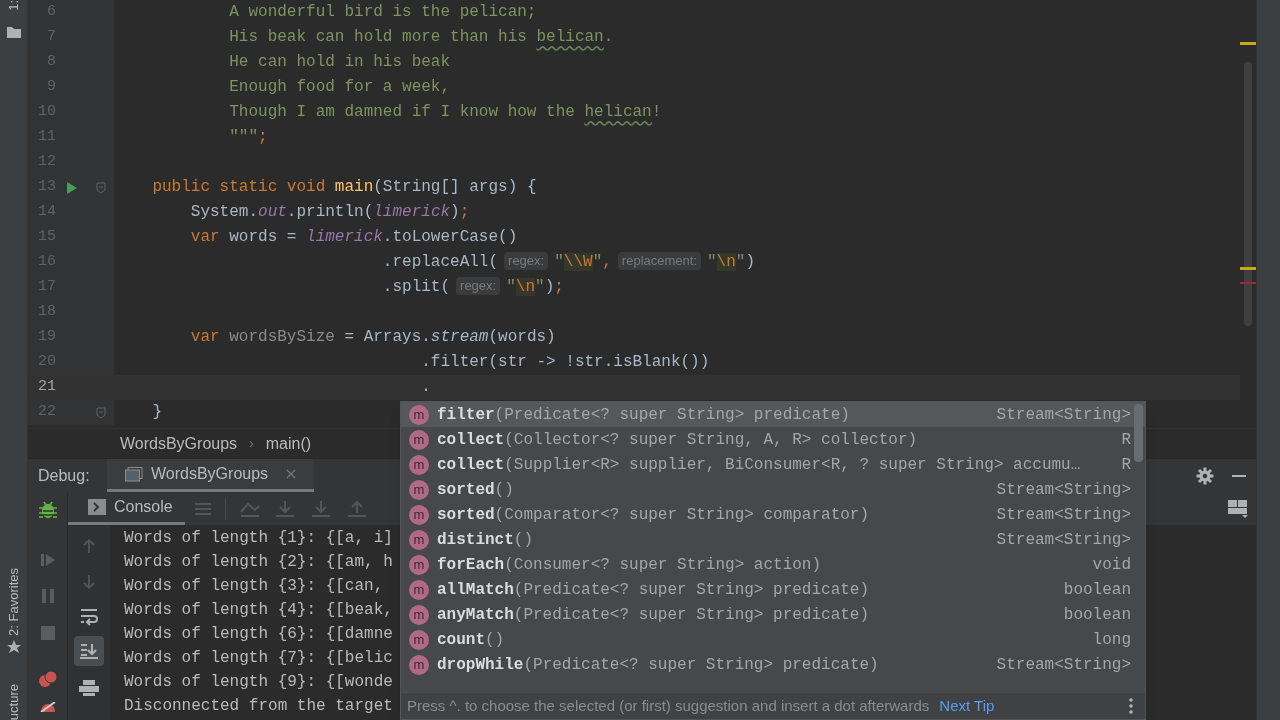 The height and width of the screenshot is (720, 1280). What do you see at coordinates (179, 443) in the screenshot?
I see `breadcrumb-item: WordsByGroups` at bounding box center [179, 443].